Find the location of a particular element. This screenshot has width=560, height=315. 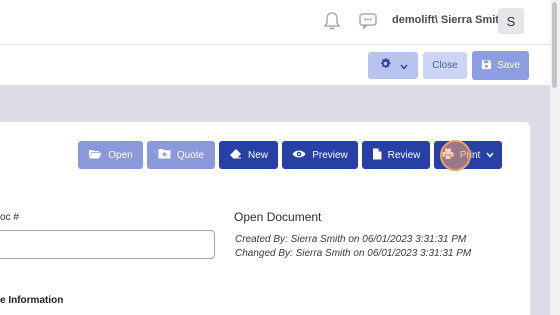

click-highlight is located at coordinates (455, 155).